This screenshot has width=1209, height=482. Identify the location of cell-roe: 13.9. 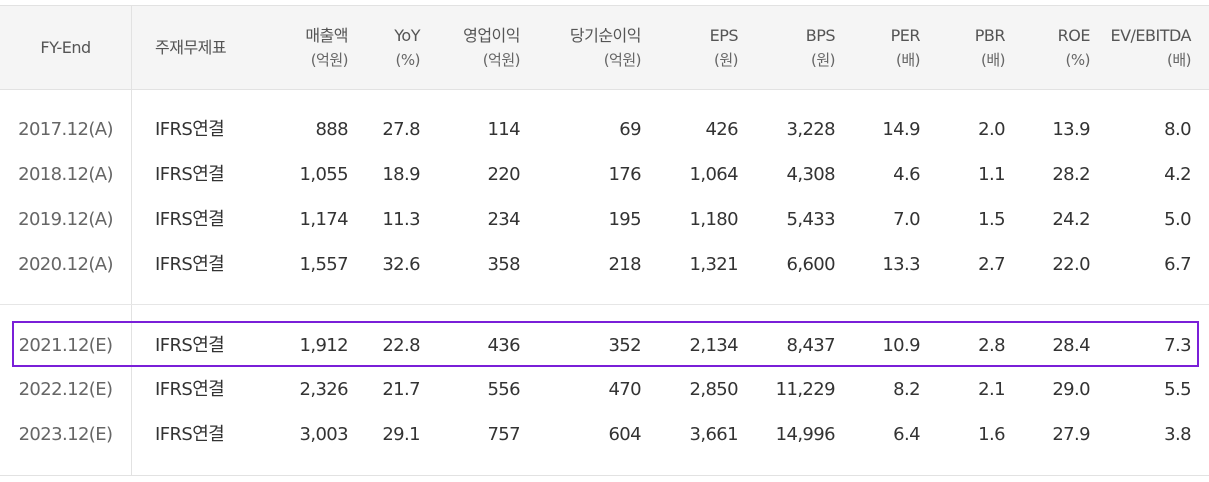
(1071, 129).